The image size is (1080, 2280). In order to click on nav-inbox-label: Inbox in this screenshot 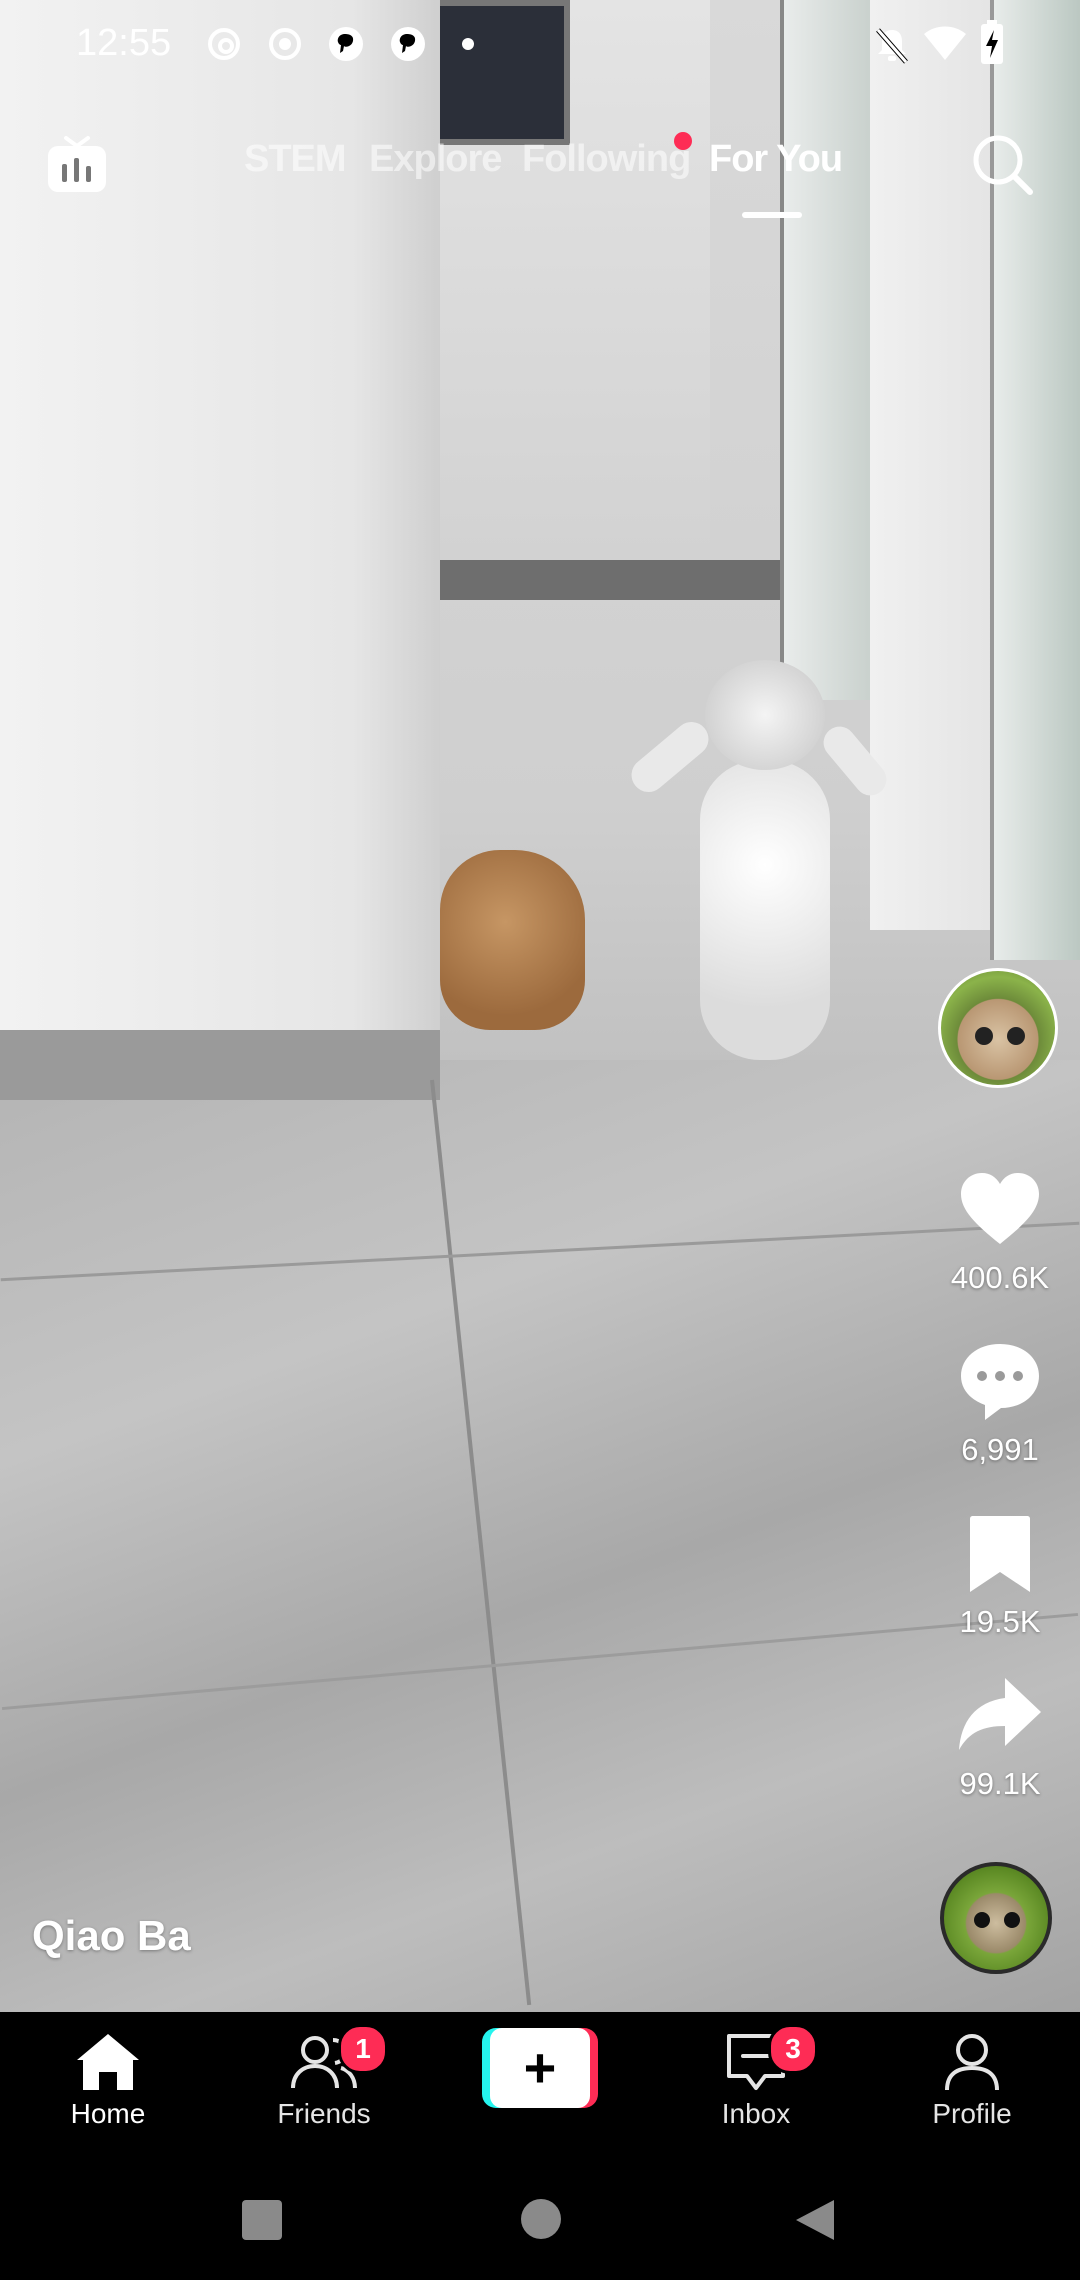, I will do `click(756, 2113)`.